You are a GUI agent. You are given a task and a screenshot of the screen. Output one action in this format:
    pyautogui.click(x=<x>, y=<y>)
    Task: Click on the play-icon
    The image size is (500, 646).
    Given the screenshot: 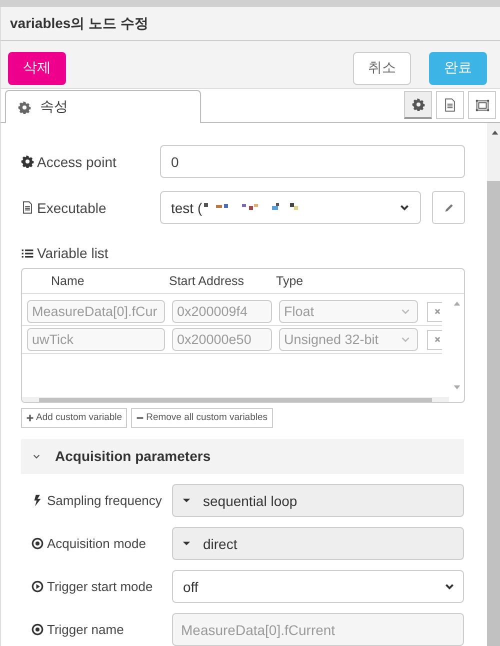 What is the action you would take?
    pyautogui.click(x=37, y=586)
    